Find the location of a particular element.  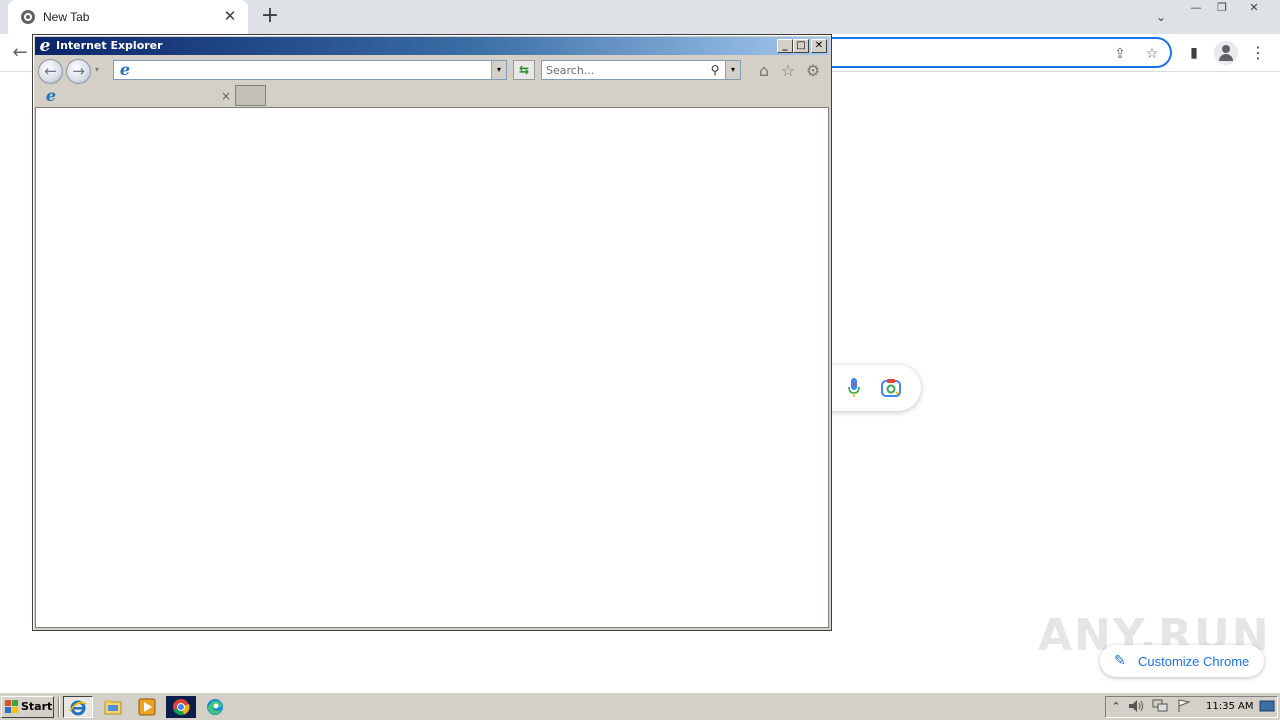

chrome-omnibox: ⇪ ☆ is located at coordinates (996, 52).